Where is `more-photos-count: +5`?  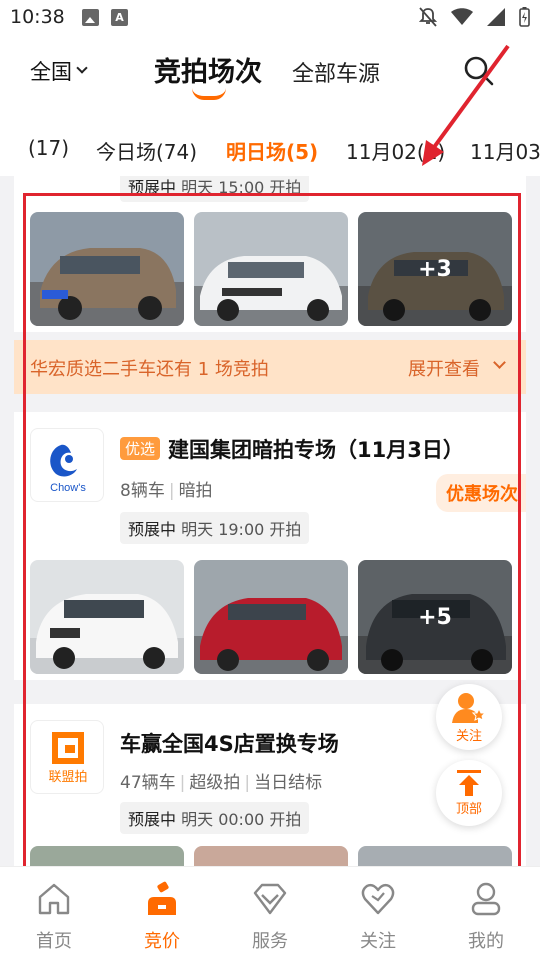
more-photos-count: +5 is located at coordinates (435, 617).